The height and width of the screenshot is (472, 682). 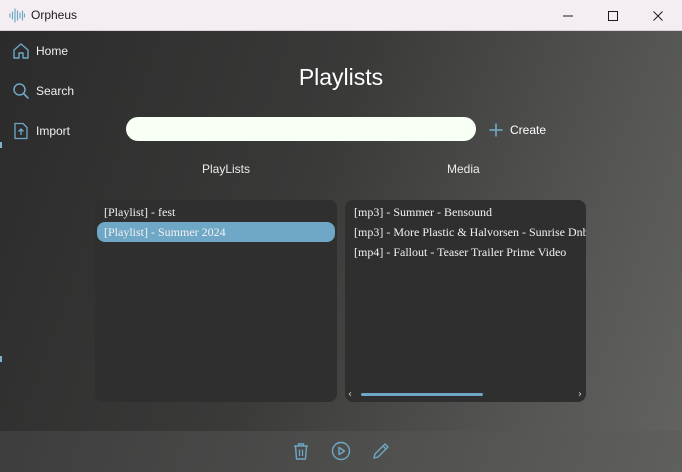 What do you see at coordinates (216, 232) in the screenshot?
I see `playlist-item-selected: [Playlist] - Summer 2024` at bounding box center [216, 232].